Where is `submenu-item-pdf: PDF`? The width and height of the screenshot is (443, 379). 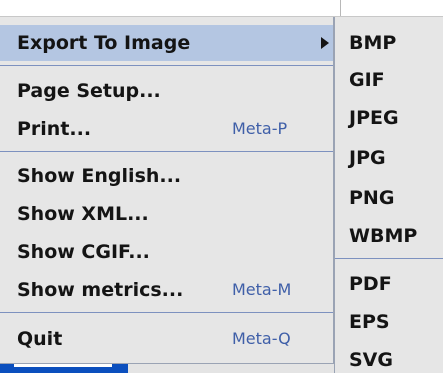 submenu-item-pdf: PDF is located at coordinates (389, 284).